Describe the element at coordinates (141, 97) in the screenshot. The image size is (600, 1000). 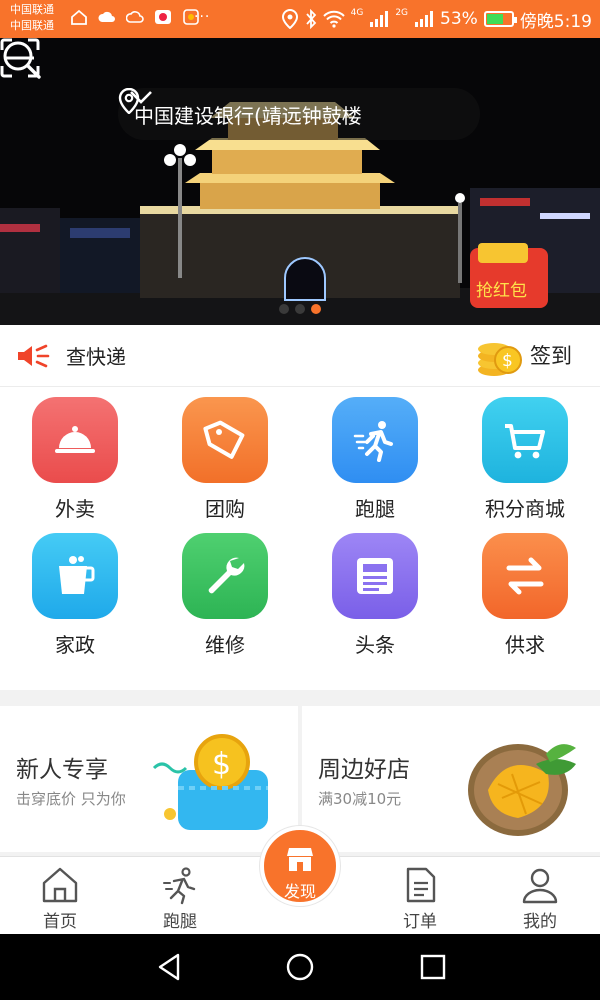
I see `chevron-down-icon` at that location.